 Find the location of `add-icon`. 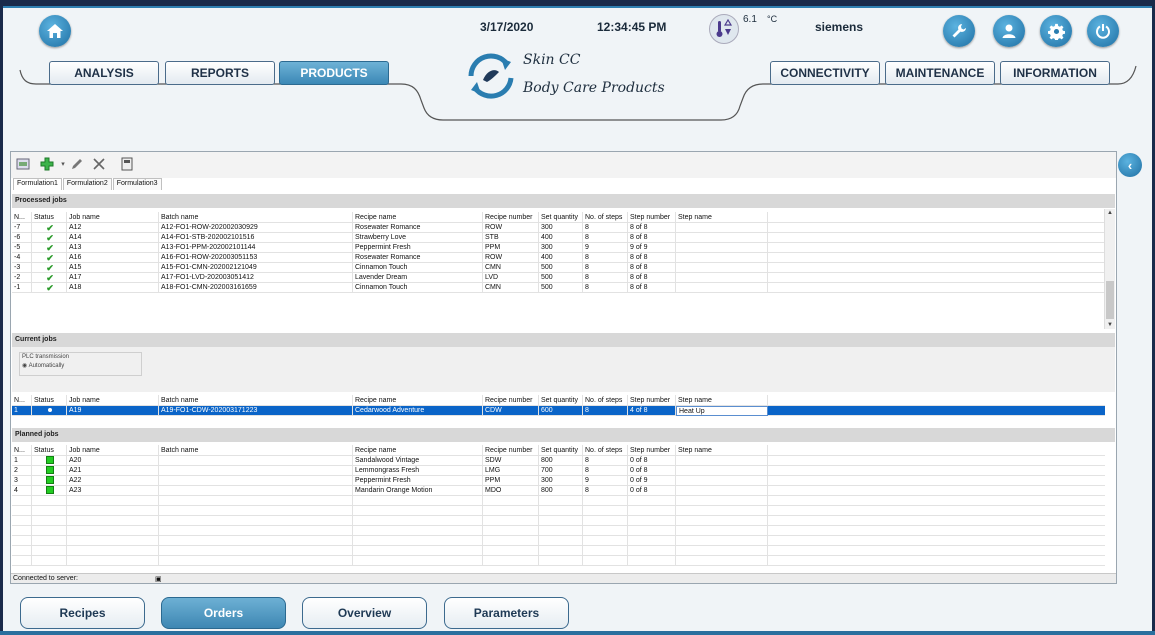

add-icon is located at coordinates (47, 164).